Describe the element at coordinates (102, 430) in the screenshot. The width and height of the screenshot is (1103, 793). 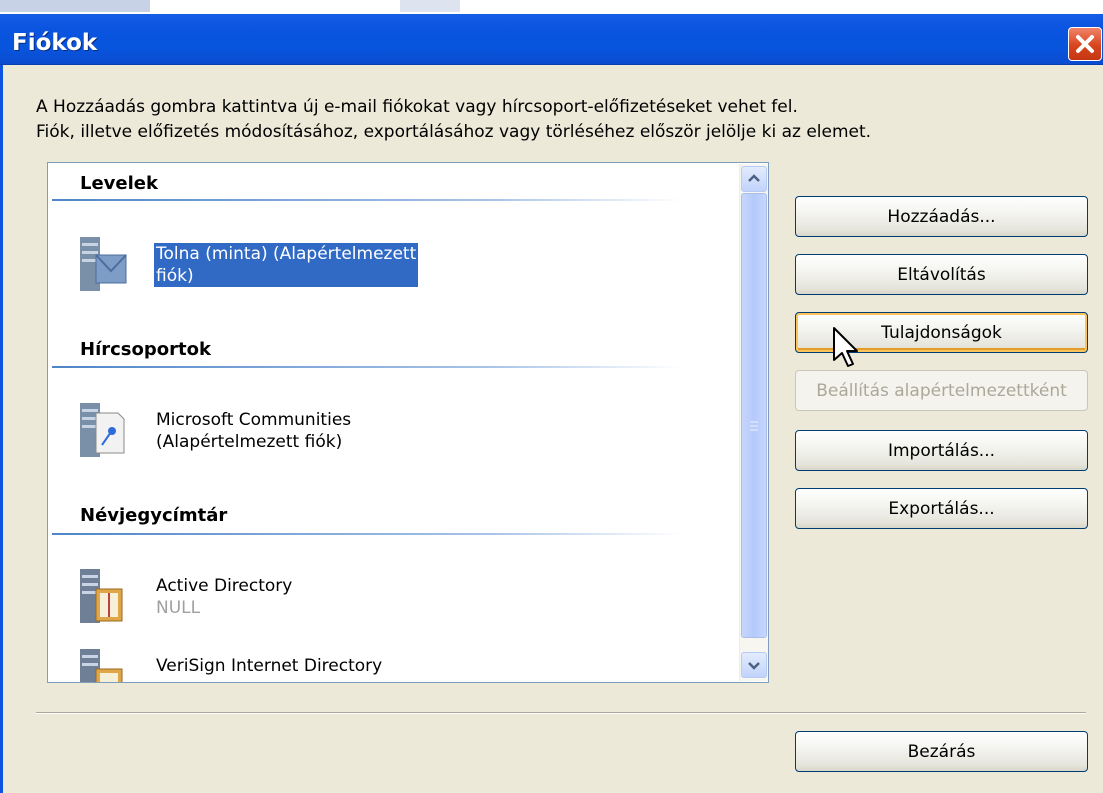
I see `news-server-icon` at that location.